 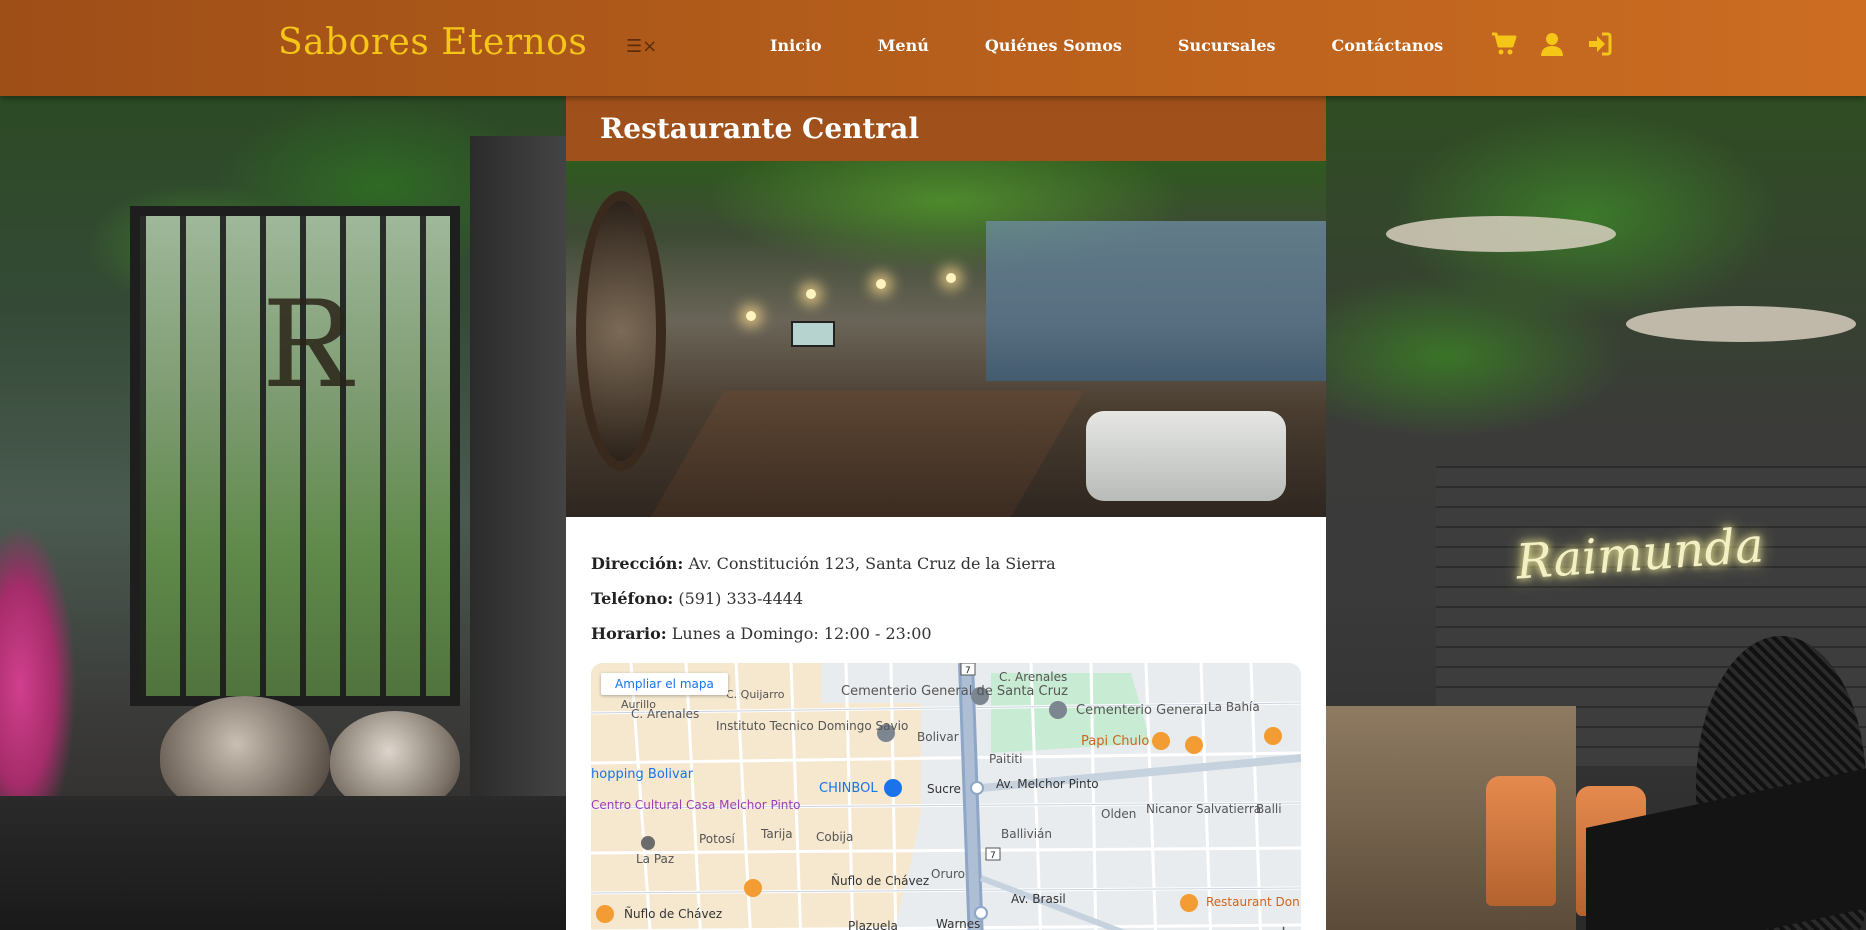 I want to click on photo-glass-wall, so click(x=1156, y=301).